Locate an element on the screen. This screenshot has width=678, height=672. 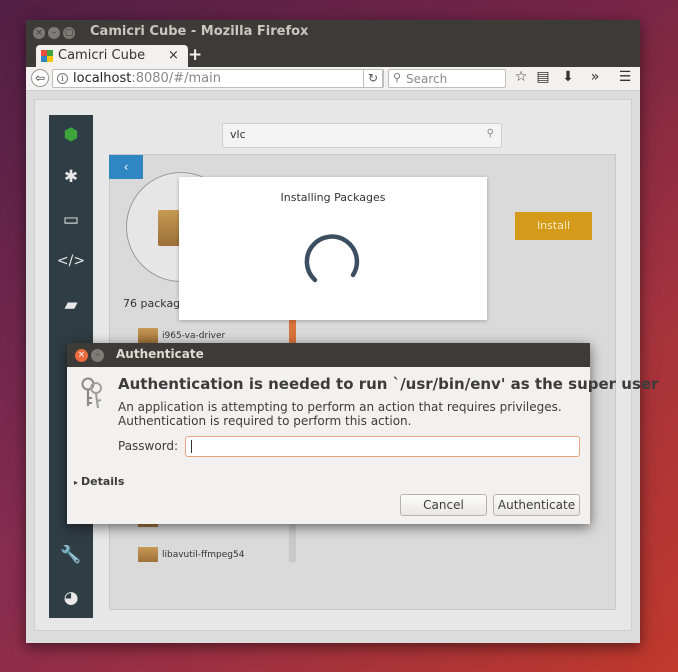
package-search-value: vlc is located at coordinates (238, 134).